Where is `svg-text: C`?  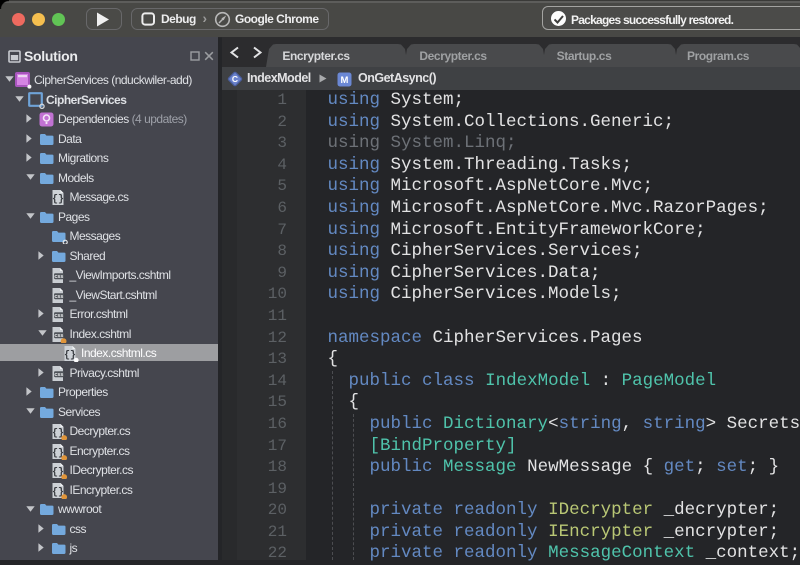
svg-text: C is located at coordinates (235, 79).